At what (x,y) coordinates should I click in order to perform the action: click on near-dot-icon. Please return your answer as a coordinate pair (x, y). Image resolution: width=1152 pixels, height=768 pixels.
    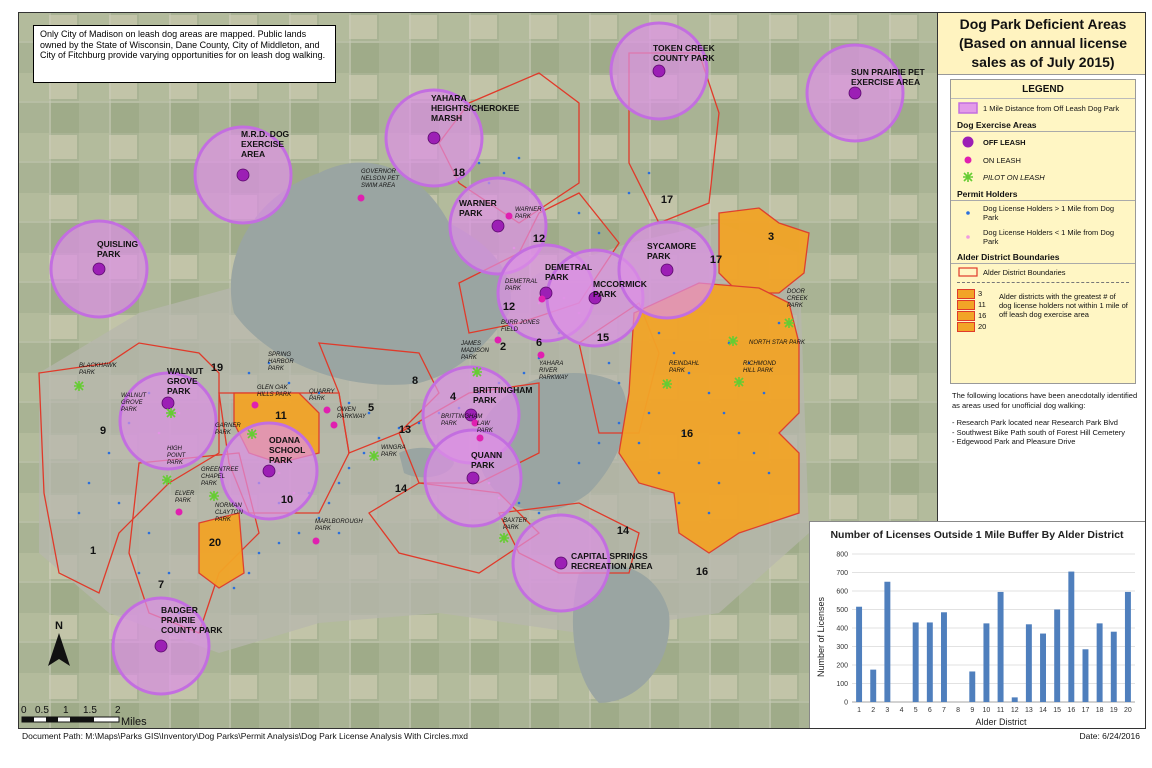
    Looking at the image, I should click on (968, 237).